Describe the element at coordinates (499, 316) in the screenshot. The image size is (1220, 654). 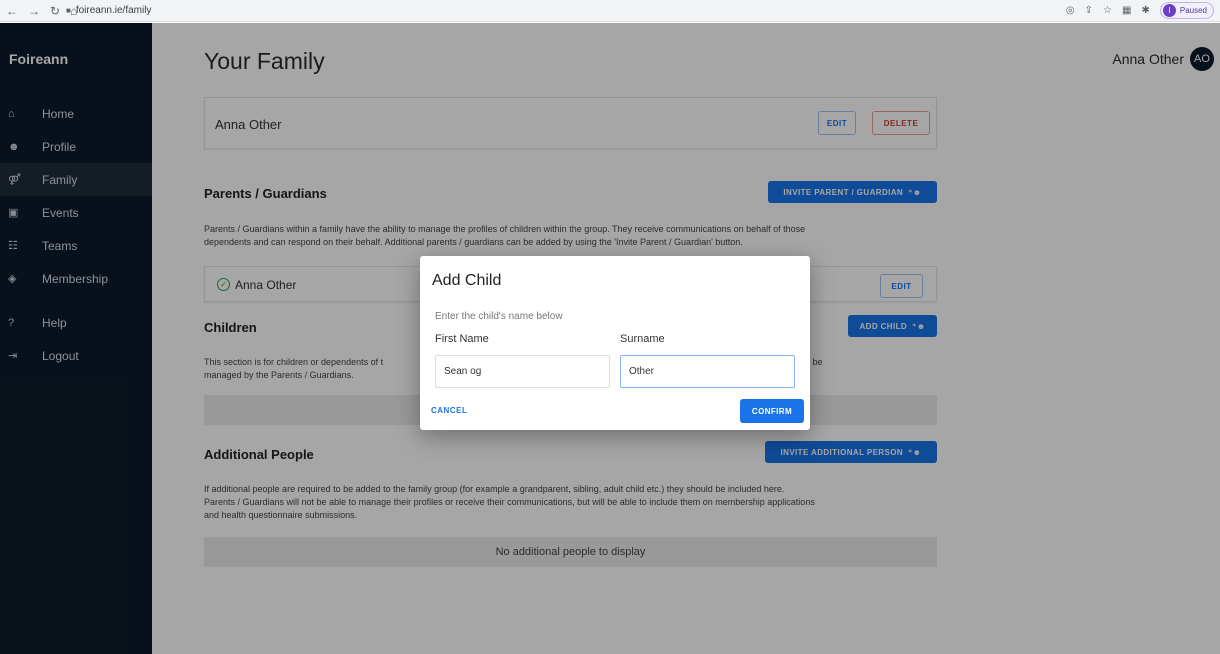
I see `dialog-subtitle: Enter the child's name below` at that location.